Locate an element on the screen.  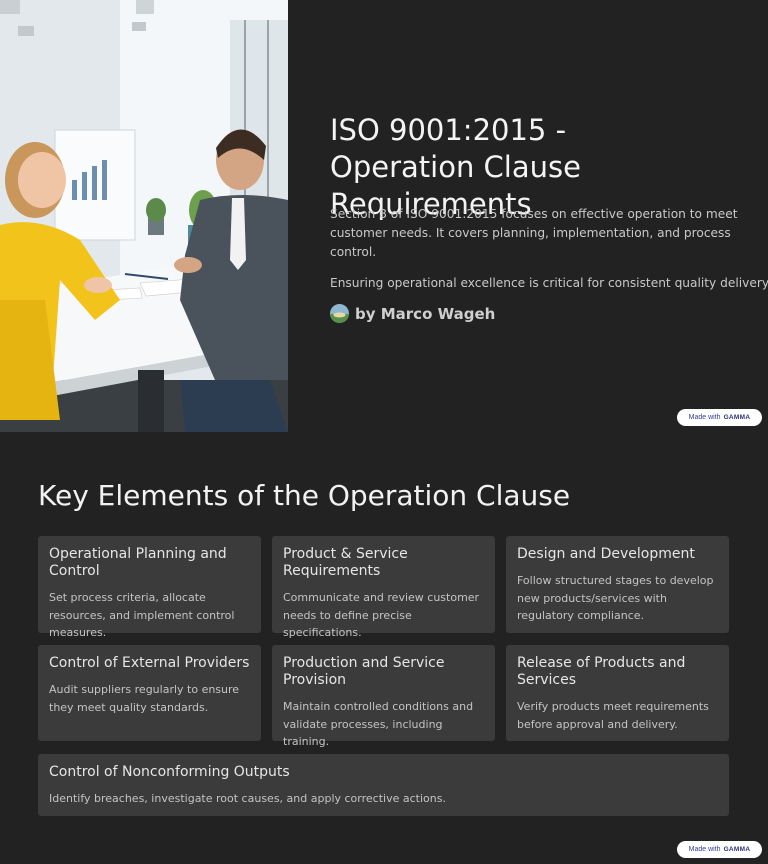
author-name: by Marco Wageh is located at coordinates (425, 313).